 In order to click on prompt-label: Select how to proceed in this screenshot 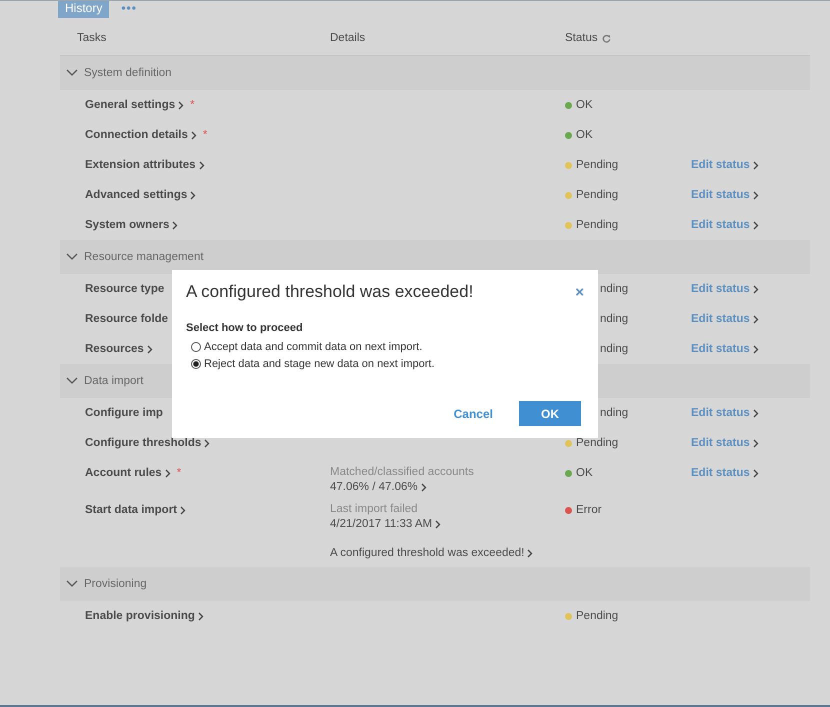, I will do `click(245, 328)`.